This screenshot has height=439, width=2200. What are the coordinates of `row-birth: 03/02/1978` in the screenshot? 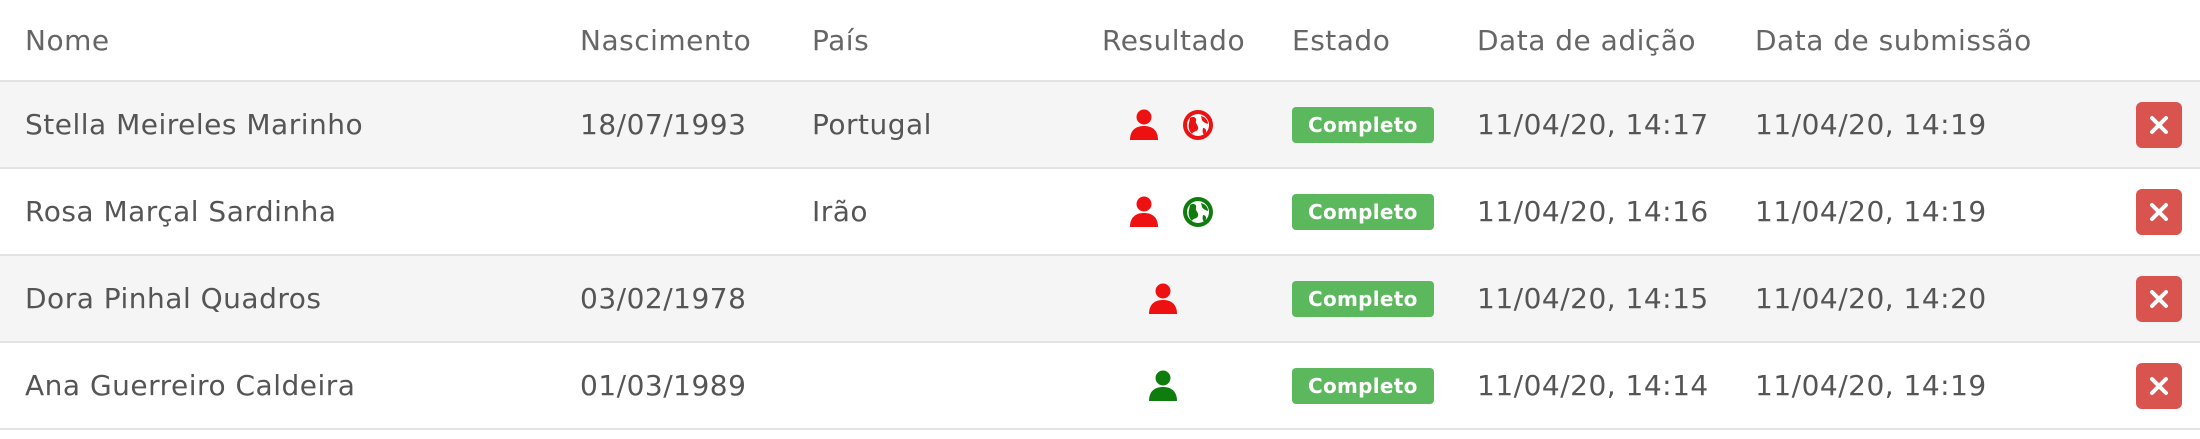 It's located at (663, 298).